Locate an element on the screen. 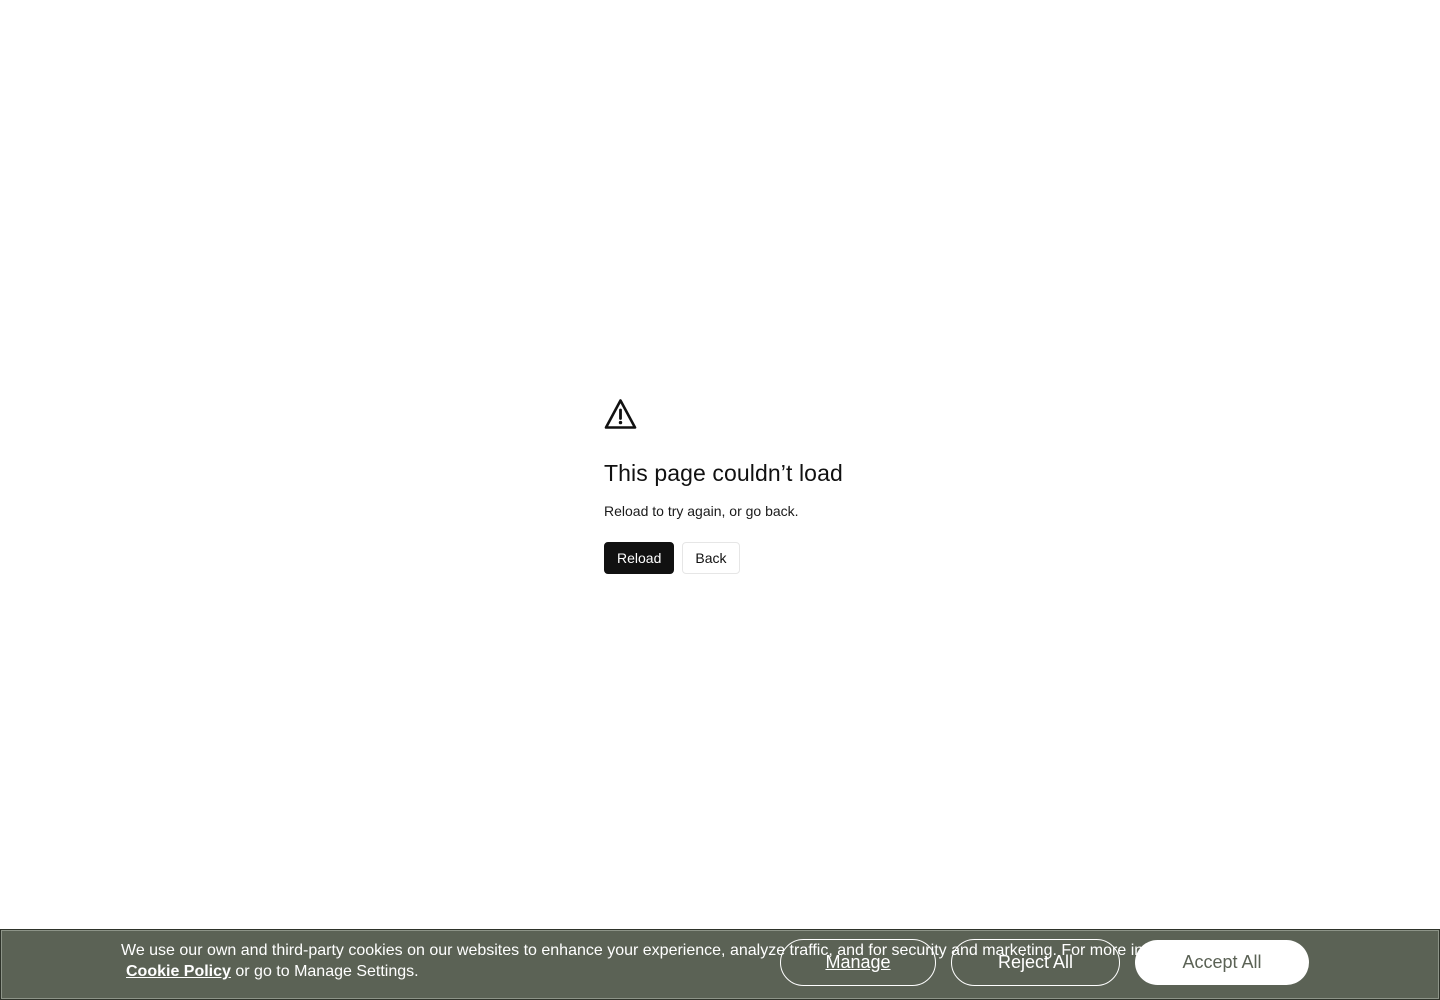 The height and width of the screenshot is (1000, 1440). back-button: Back is located at coordinates (711, 558).